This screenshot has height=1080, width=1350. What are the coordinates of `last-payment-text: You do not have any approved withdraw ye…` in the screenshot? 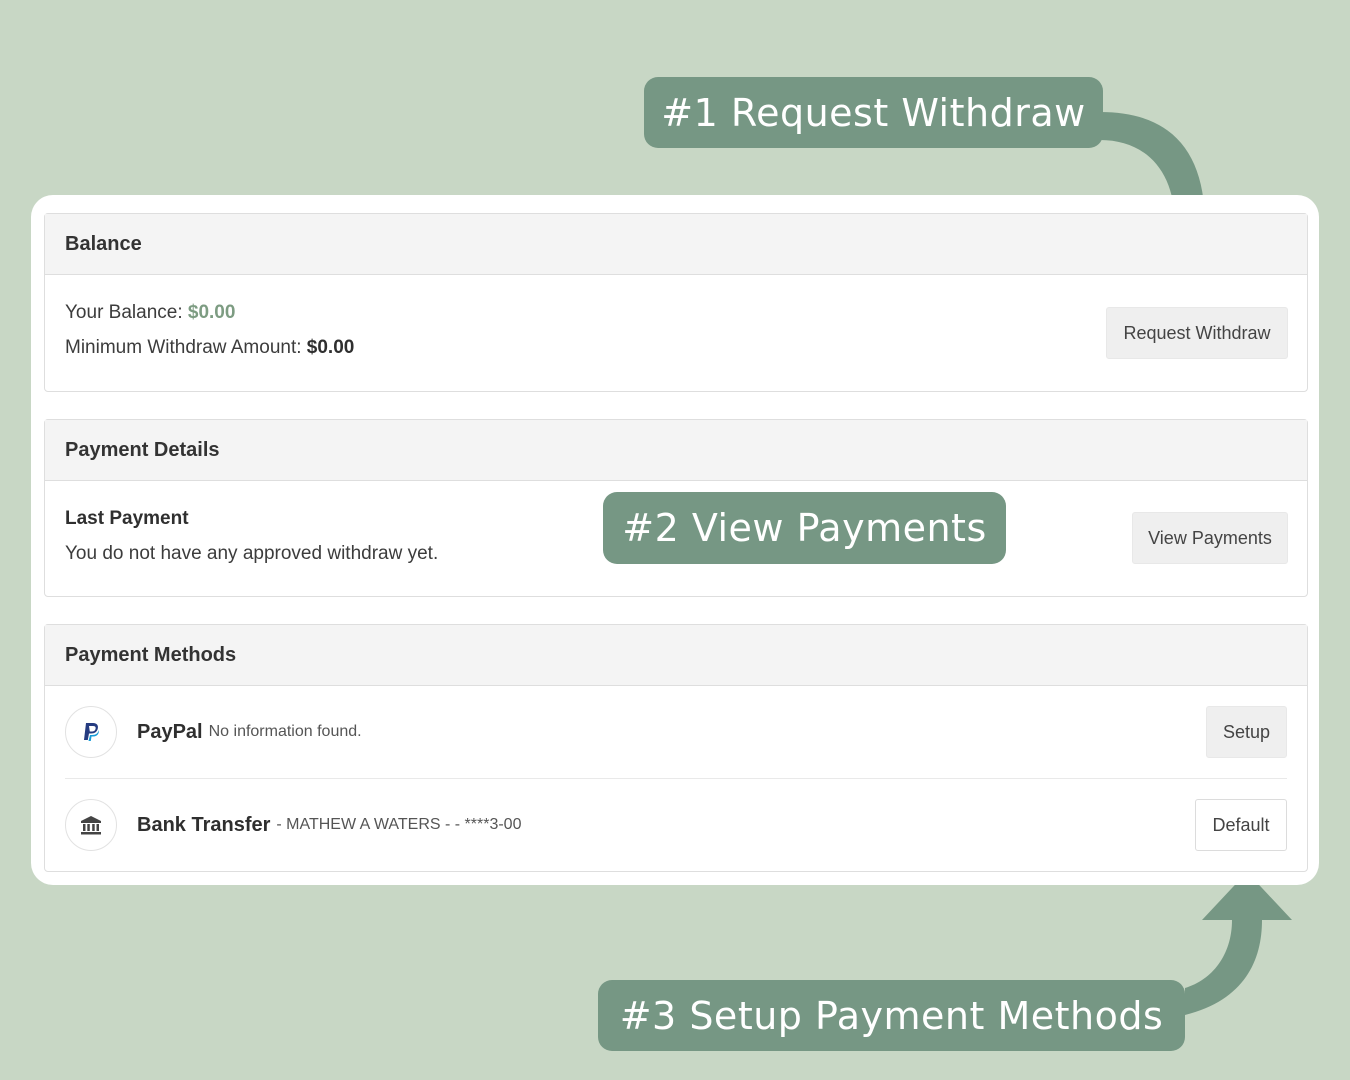 It's located at (252, 553).